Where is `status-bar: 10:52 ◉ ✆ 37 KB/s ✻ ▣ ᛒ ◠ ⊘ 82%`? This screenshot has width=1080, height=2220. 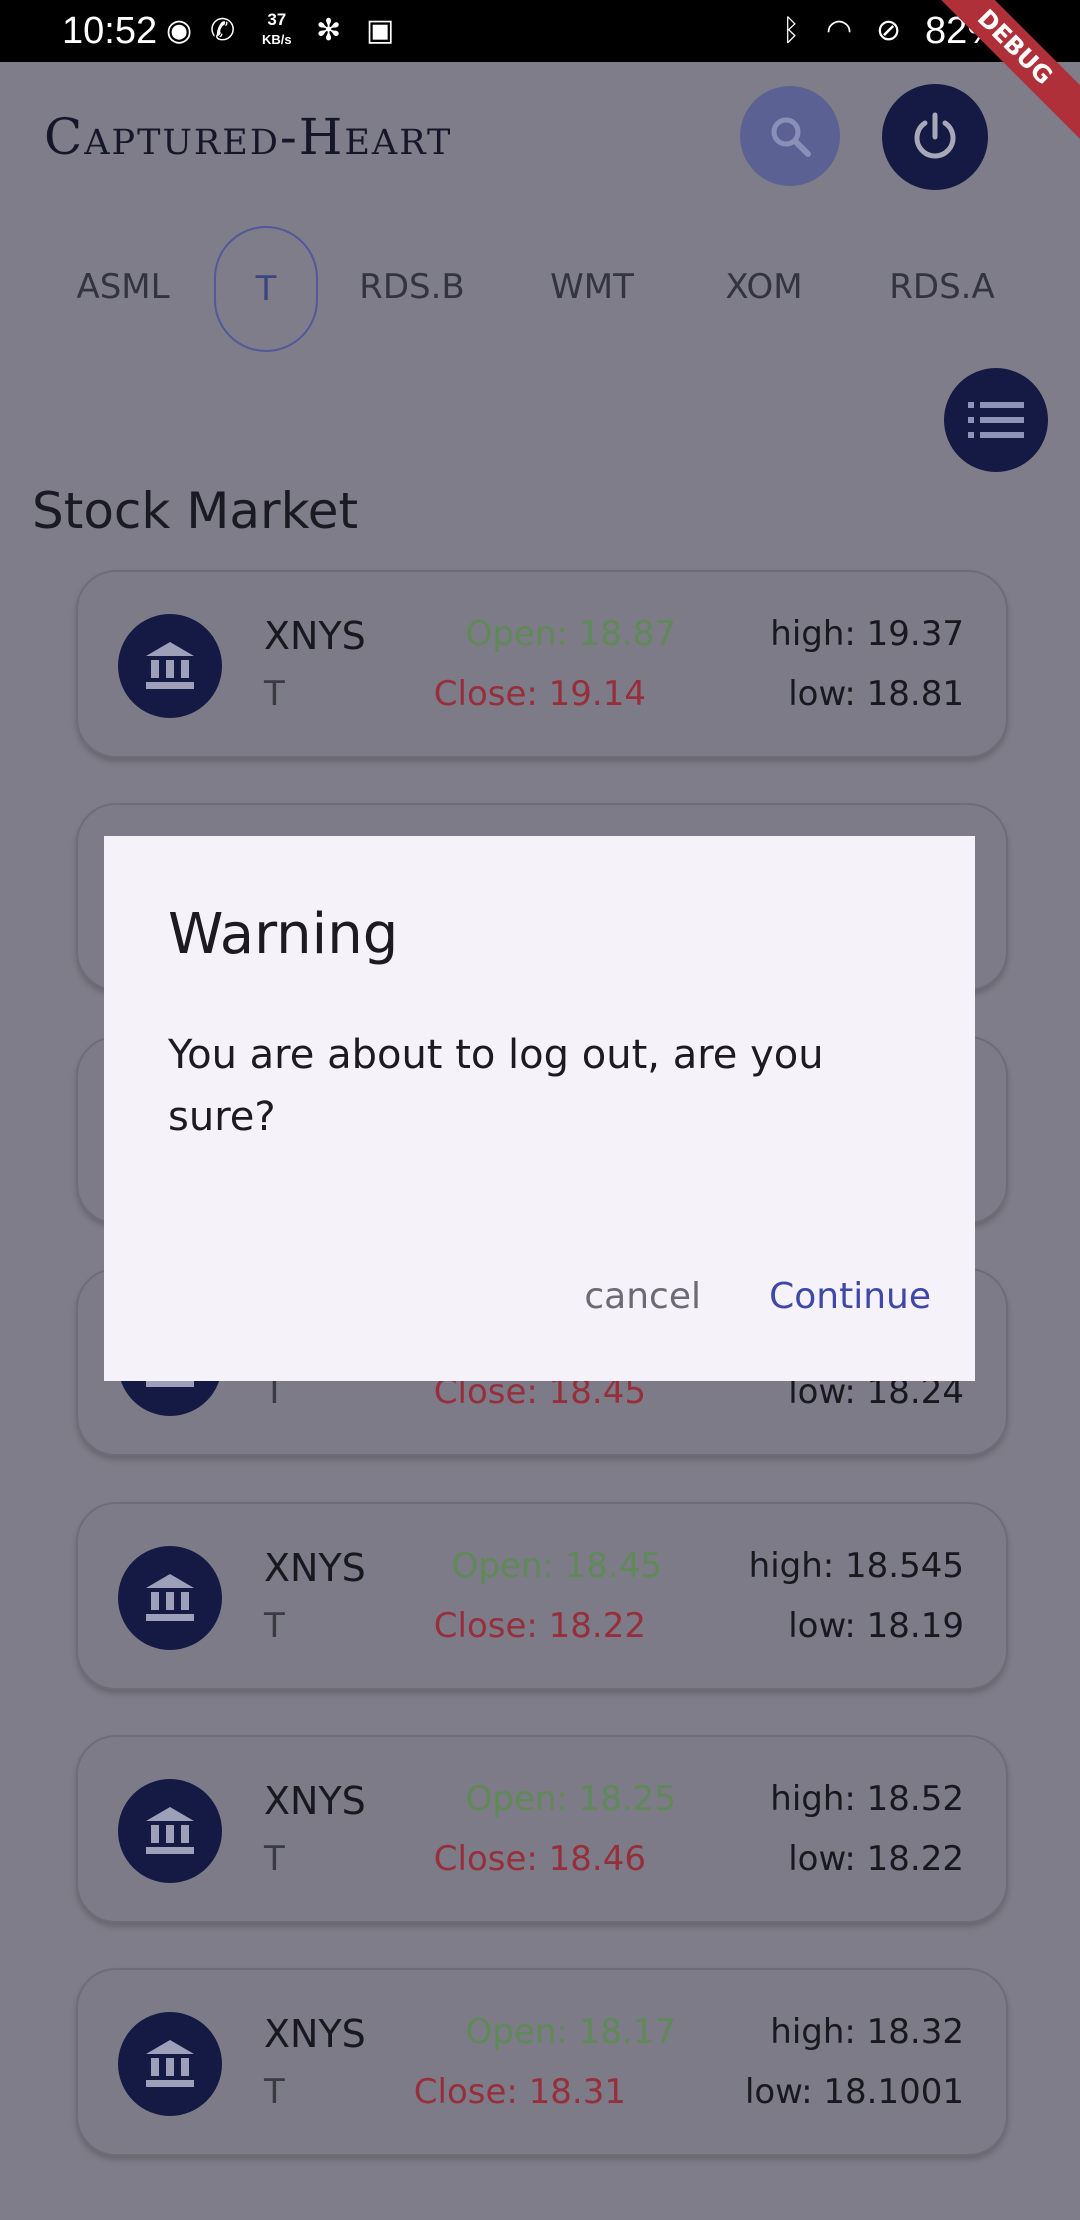 status-bar: 10:52 ◉ ✆ 37 KB/s ✻ ▣ ᛒ ◠ ⊘ 82% is located at coordinates (540, 31).